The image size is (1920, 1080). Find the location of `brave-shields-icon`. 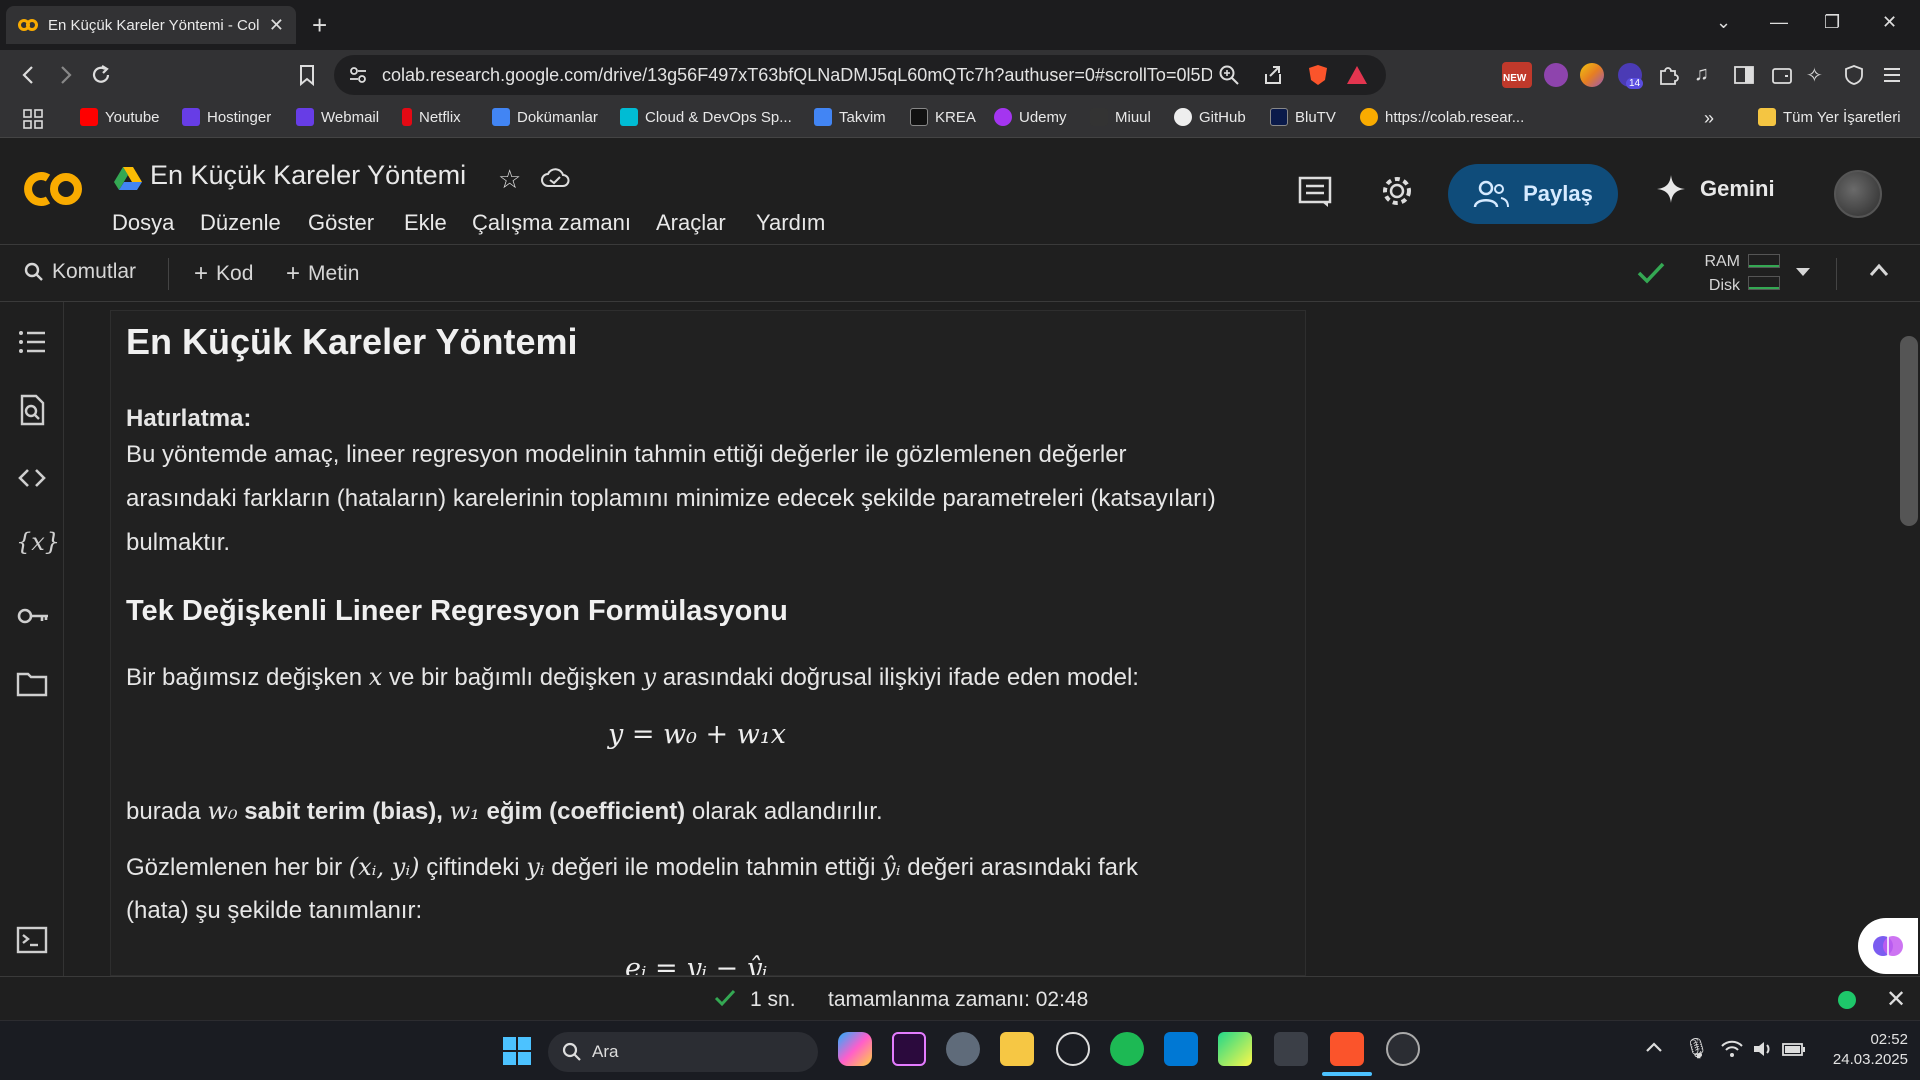

brave-shields-icon is located at coordinates (1318, 75).